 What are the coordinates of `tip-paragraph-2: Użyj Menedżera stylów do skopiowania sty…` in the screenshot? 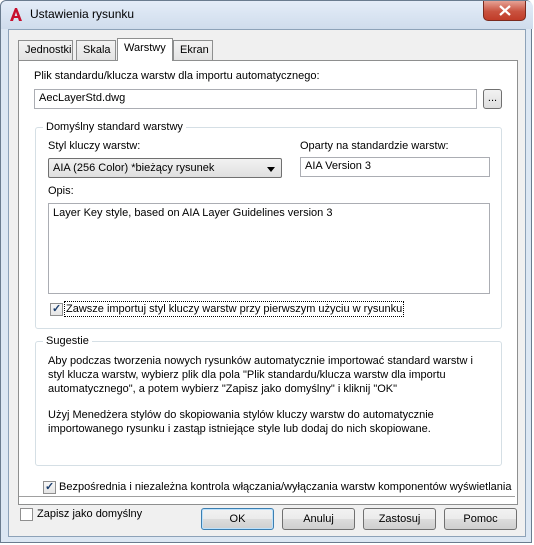 It's located at (241, 422).